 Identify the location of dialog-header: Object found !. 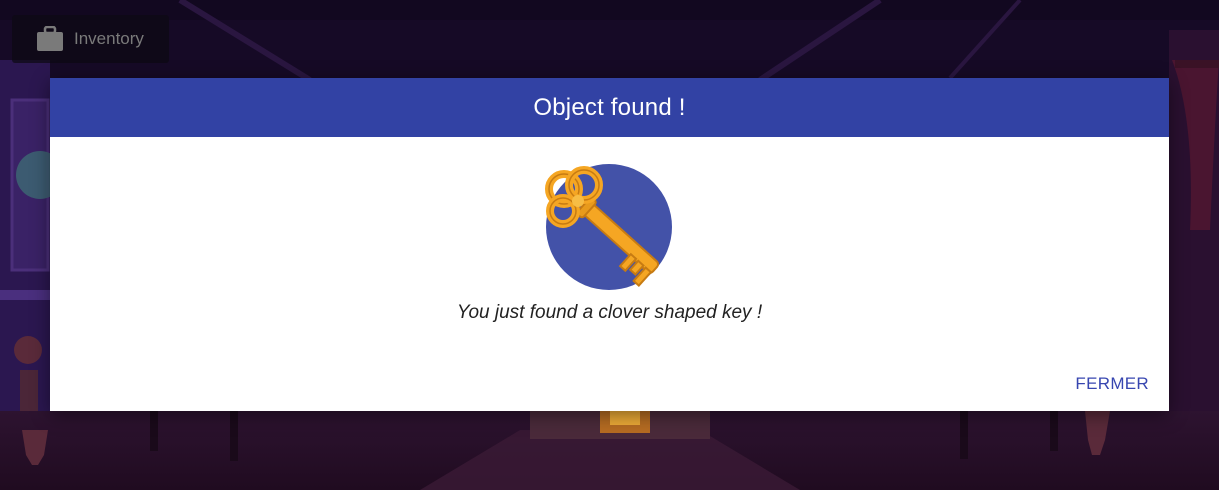
(609, 107).